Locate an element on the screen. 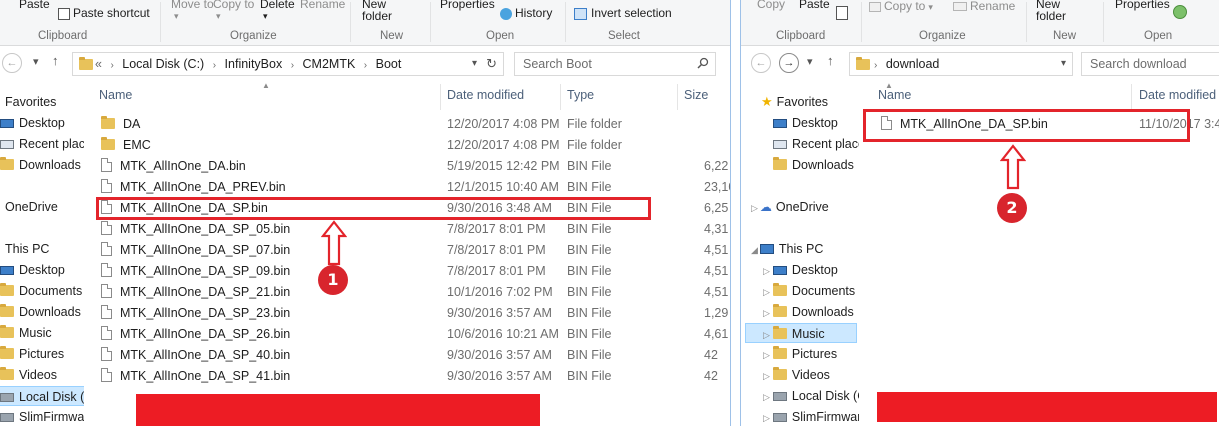 Image resolution: width=1219 pixels, height=426 pixels. nav-pc-desktop: Desktop is located at coordinates (32, 270).